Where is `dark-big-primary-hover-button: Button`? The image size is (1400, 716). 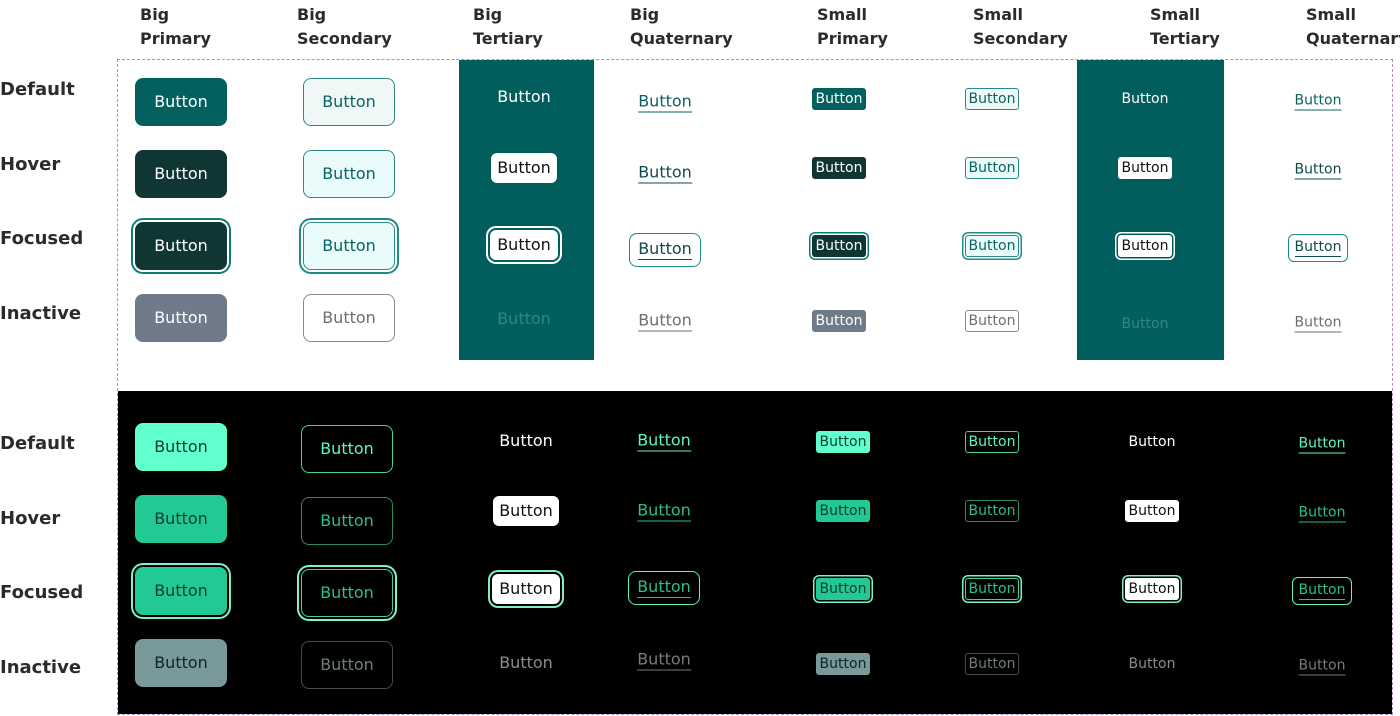 dark-big-primary-hover-button: Button is located at coordinates (181, 519).